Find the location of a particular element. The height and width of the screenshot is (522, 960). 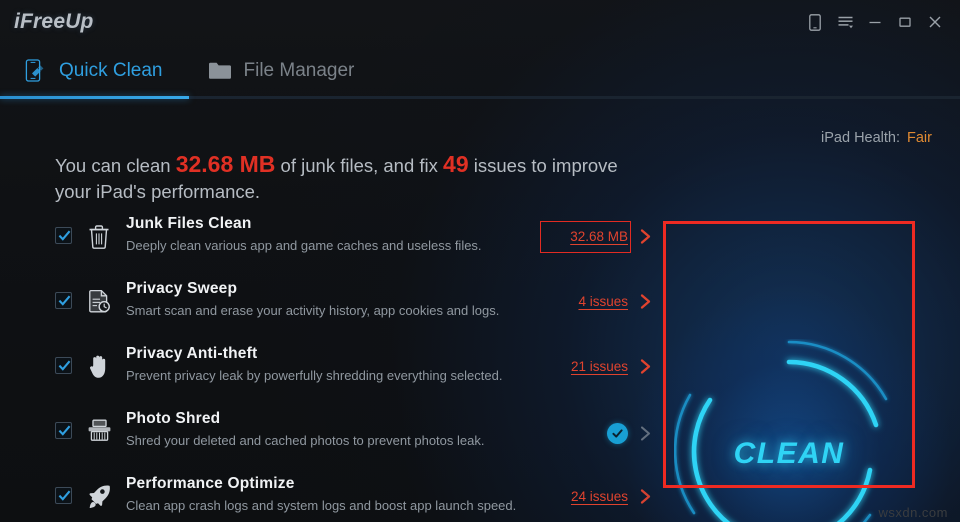

clean-button-rings is located at coordinates (781, 431).